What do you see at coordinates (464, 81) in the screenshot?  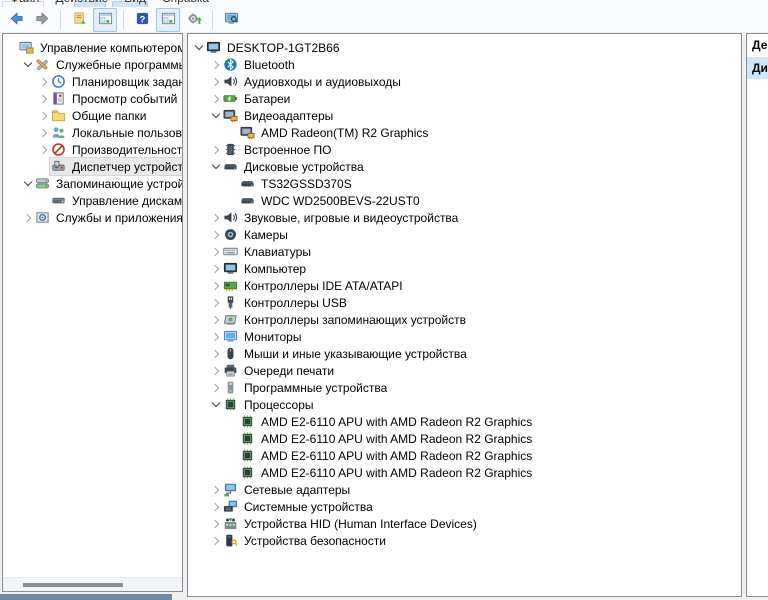 I see `tree-item: Аудиовходы и аудиовыходы` at bounding box center [464, 81].